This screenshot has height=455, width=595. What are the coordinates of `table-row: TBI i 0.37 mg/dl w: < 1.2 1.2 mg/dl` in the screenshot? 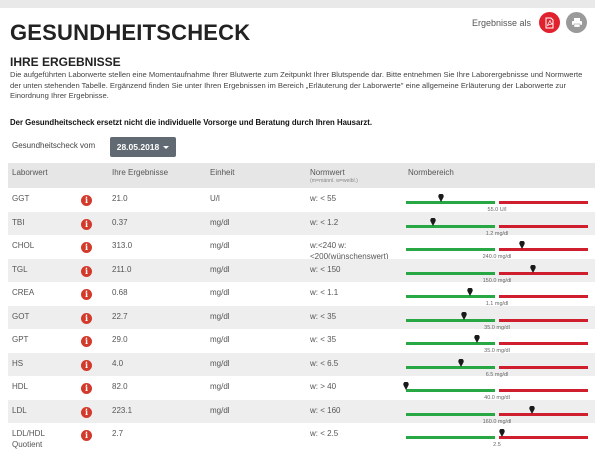 It's located at (301, 224).